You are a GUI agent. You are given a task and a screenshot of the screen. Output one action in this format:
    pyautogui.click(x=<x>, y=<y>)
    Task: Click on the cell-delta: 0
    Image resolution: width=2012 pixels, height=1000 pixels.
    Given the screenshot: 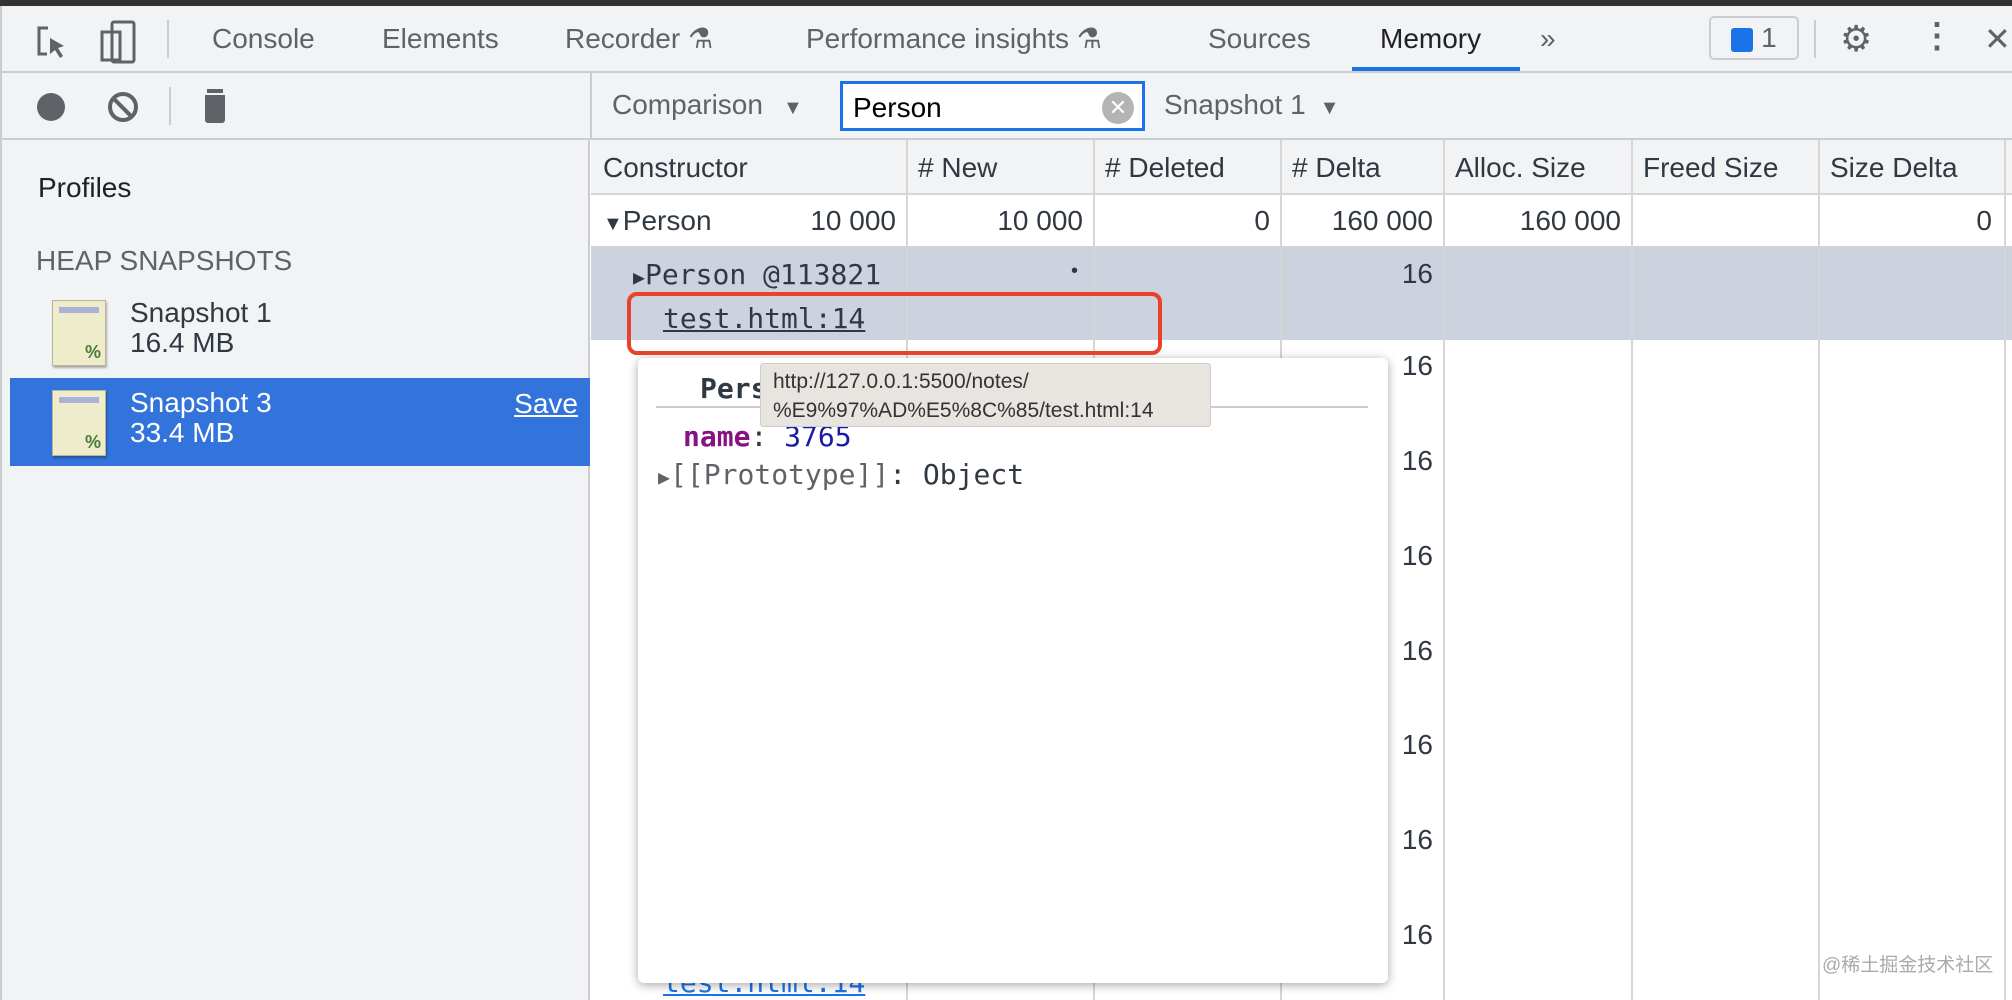 What is the action you would take?
    pyautogui.click(x=1262, y=220)
    